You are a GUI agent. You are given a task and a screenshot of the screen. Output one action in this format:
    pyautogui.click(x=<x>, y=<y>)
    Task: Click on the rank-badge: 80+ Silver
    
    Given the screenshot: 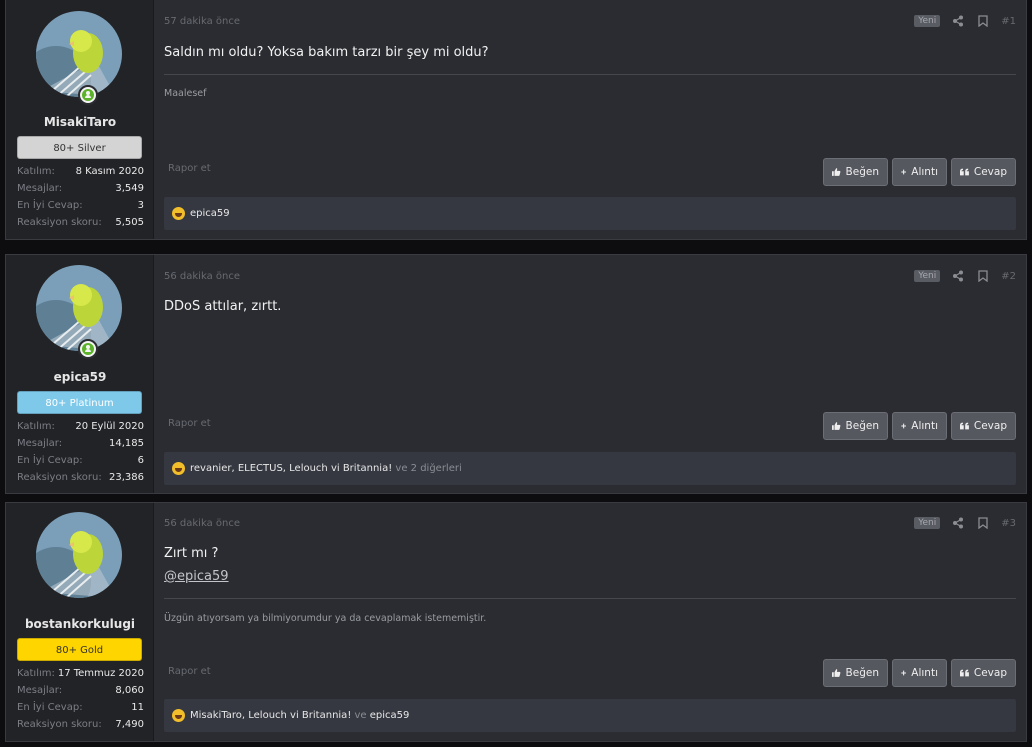 What is the action you would take?
    pyautogui.click(x=79, y=147)
    